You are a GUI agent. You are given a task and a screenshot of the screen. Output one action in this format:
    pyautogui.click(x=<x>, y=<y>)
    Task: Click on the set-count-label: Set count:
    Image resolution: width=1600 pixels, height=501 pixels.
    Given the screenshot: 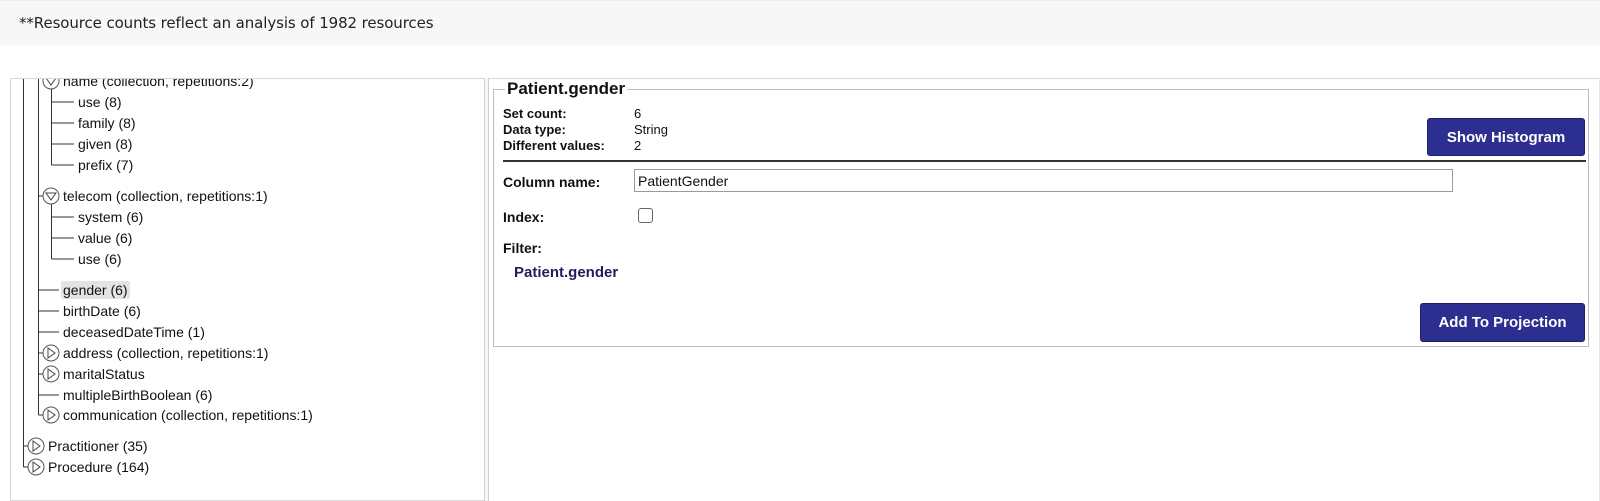 What is the action you would take?
    pyautogui.click(x=535, y=113)
    